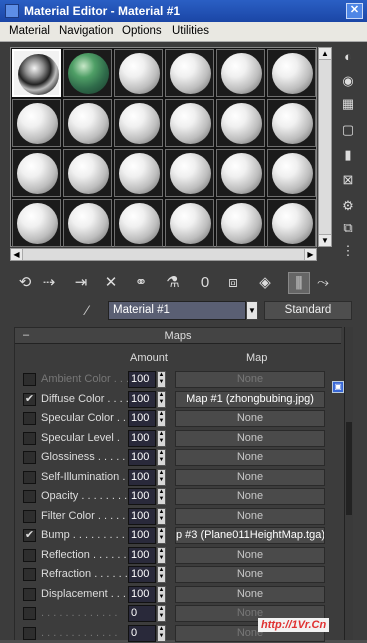  What do you see at coordinates (348, 56) in the screenshot?
I see `sample-type-icon: ◐` at bounding box center [348, 56].